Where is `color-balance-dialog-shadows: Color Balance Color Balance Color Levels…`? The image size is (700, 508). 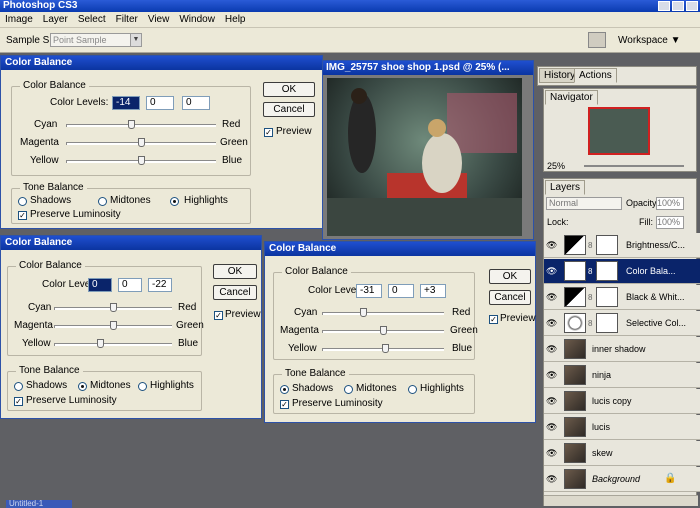
color-balance-dialog-shadows: Color Balance Color Balance Color Levels… is located at coordinates (400, 332).